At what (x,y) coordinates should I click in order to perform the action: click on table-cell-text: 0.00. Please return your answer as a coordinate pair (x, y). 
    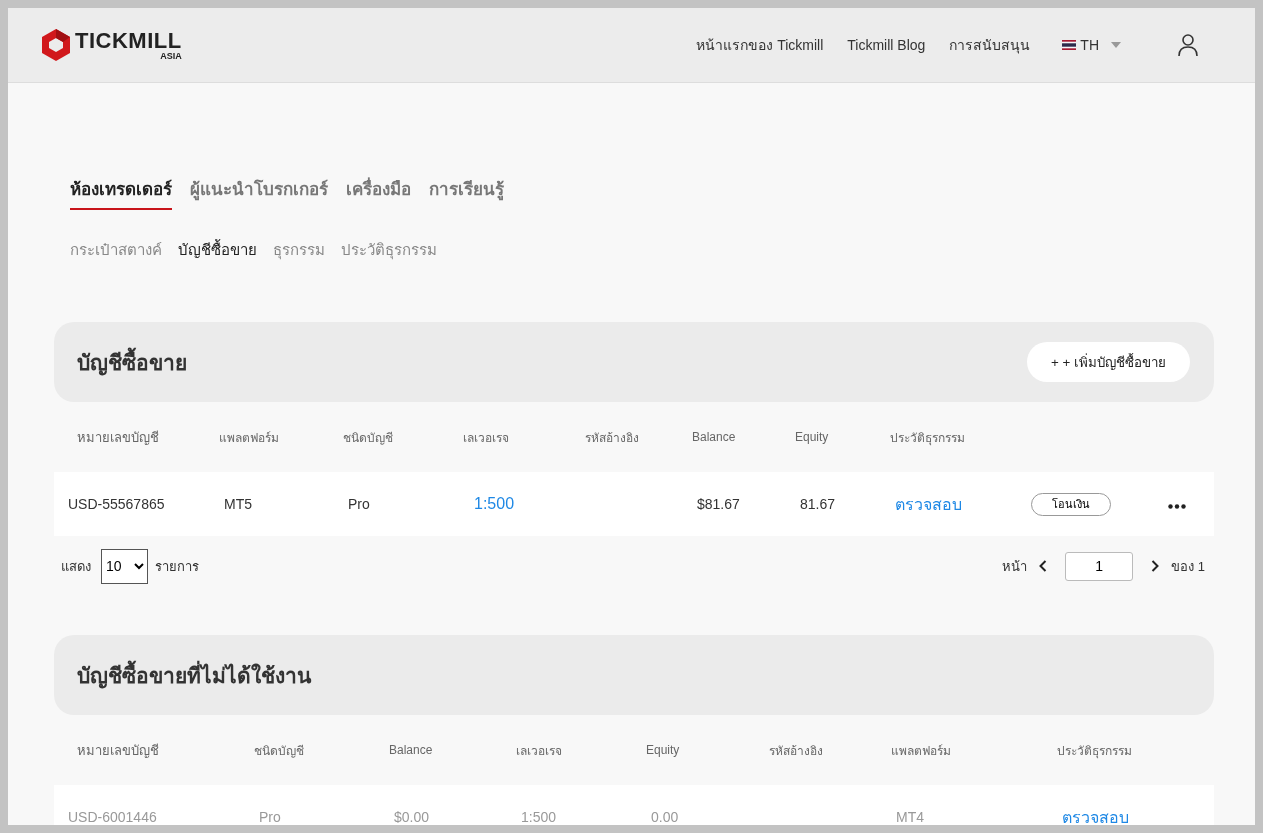
    Looking at the image, I should click on (665, 817).